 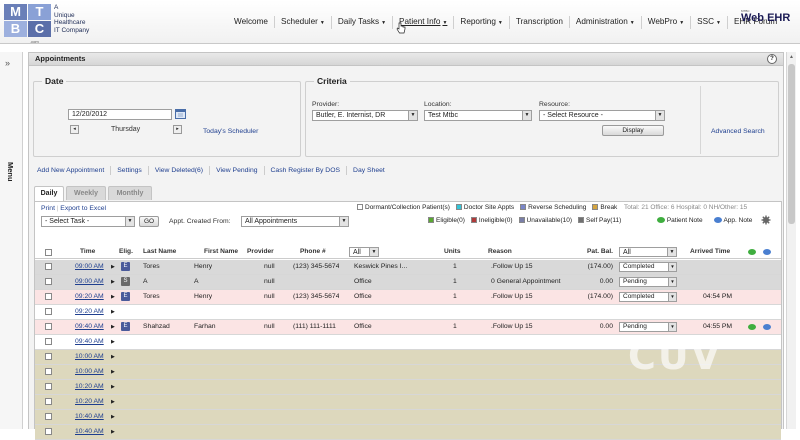 I want to click on date-input: 12/20/2012, so click(x=120, y=114).